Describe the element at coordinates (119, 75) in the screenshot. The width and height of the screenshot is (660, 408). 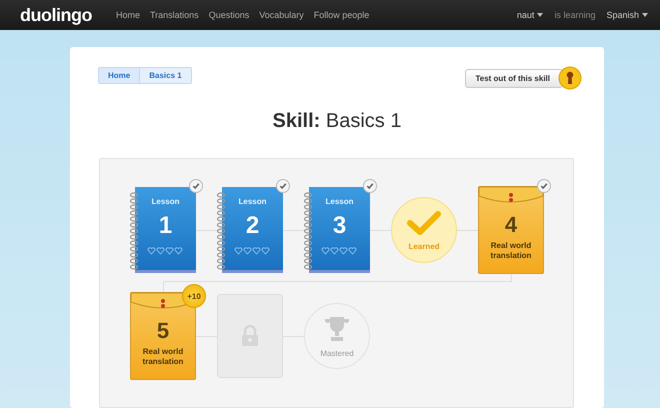
I see `breadcrumb-item: Home` at that location.